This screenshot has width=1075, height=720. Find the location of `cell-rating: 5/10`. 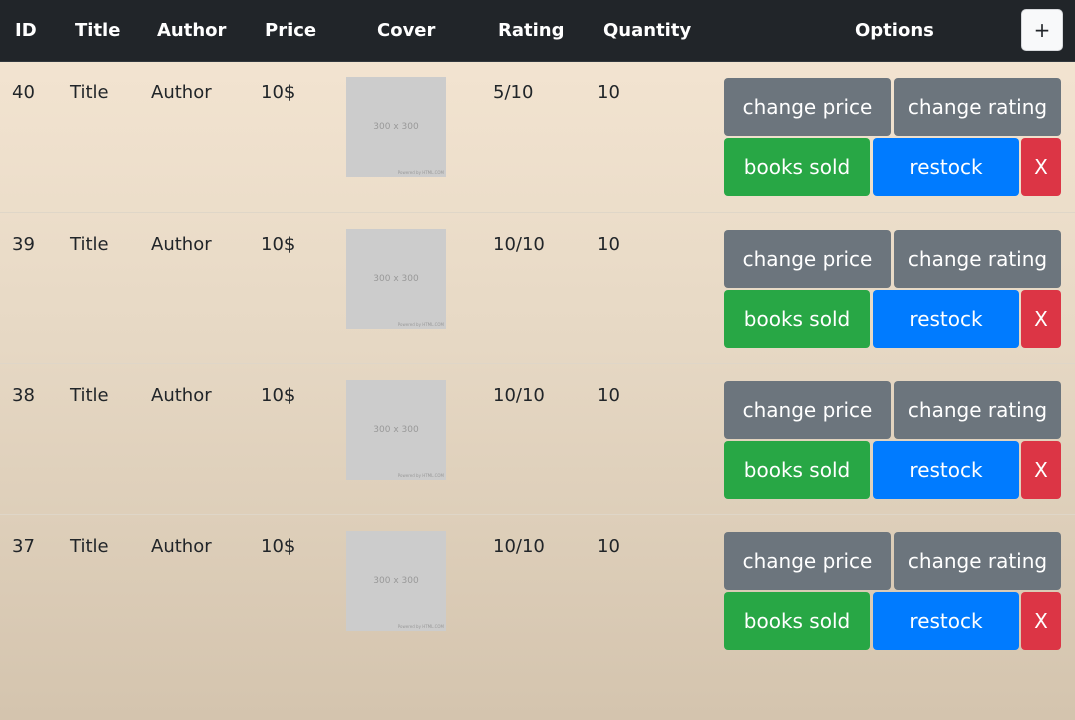

cell-rating: 5/10 is located at coordinates (513, 92).